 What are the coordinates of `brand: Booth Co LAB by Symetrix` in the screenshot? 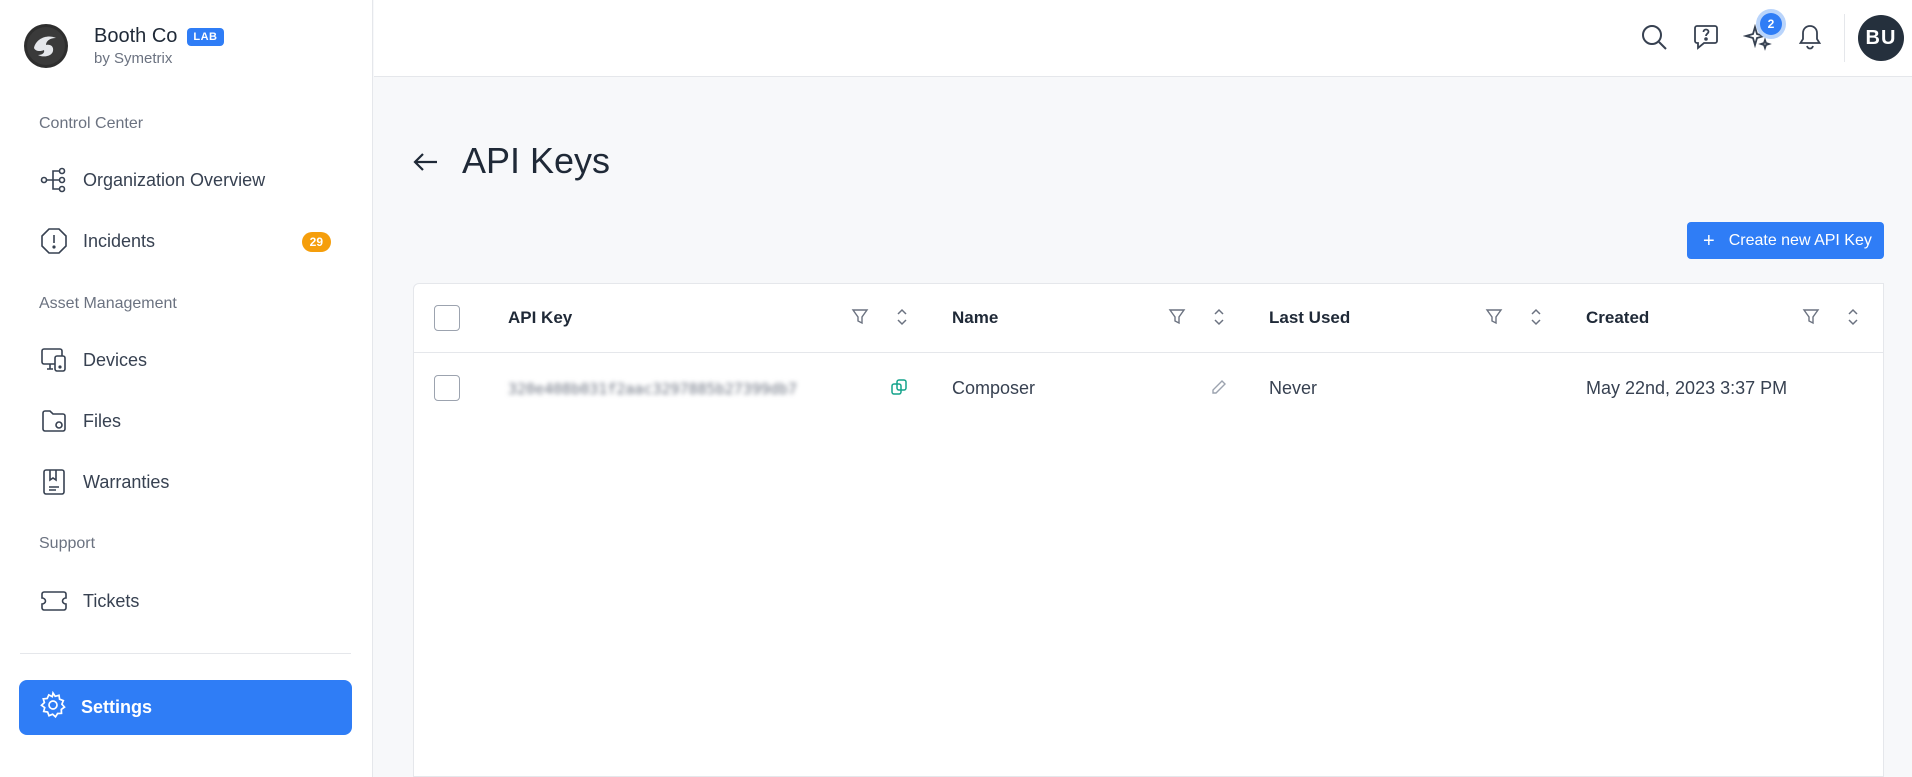 It's located at (124, 46).